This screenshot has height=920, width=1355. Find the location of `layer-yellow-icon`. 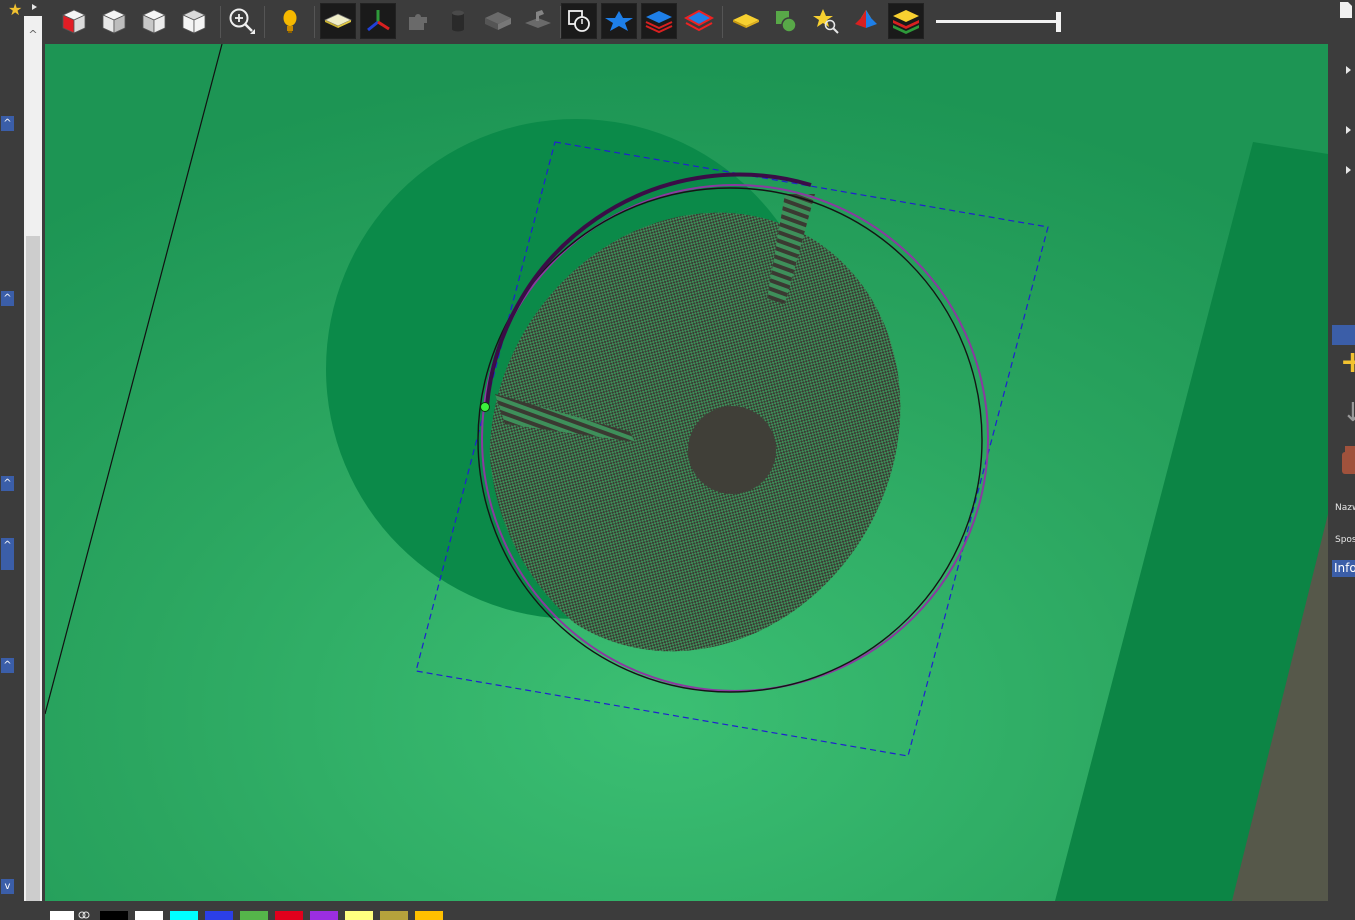

layer-yellow-icon is located at coordinates (746, 21).